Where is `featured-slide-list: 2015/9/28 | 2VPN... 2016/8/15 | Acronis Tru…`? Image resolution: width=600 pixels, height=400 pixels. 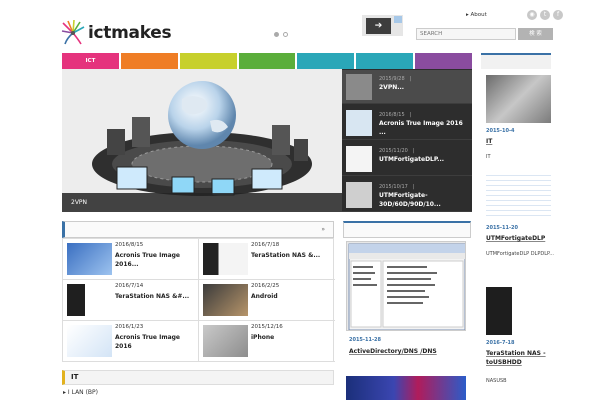 featured-slide-list: 2015/9/28 | 2VPN... 2016/8/15 | Acronis Tru… is located at coordinates (407, 140).